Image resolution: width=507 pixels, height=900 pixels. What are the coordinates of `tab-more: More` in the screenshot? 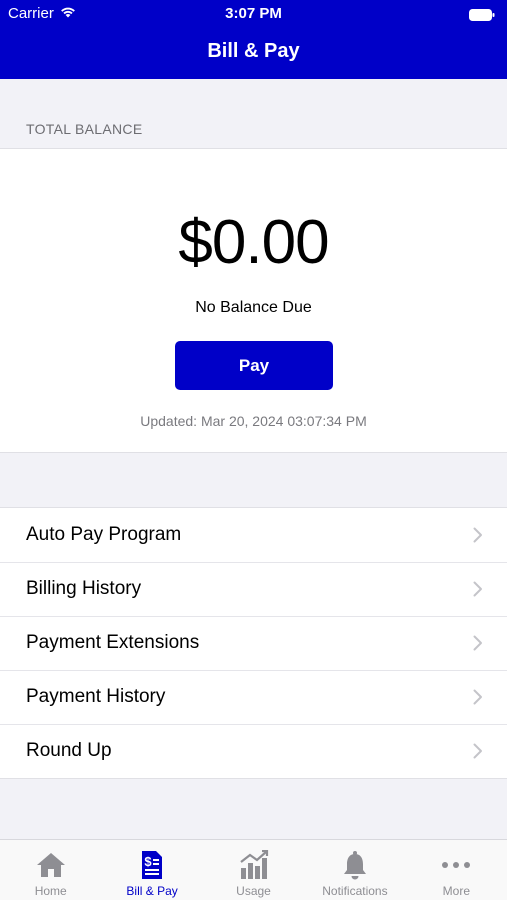 It's located at (456, 870).